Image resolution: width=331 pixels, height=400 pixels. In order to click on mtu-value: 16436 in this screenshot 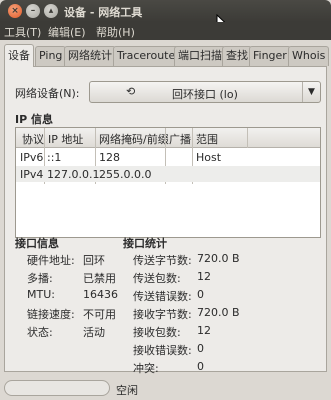, I will do `click(100, 294)`.